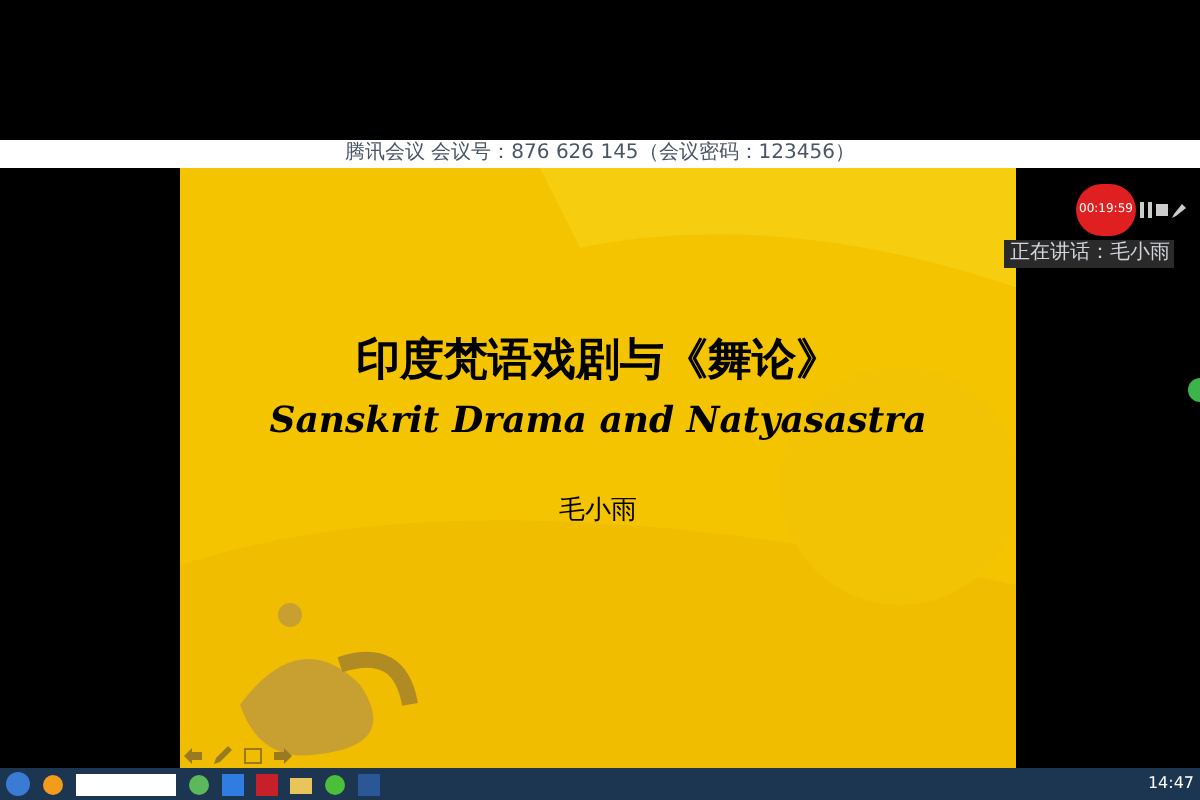 The width and height of the screenshot is (1200, 800). What do you see at coordinates (1194, 390) in the screenshot?
I see `side-handle` at bounding box center [1194, 390].